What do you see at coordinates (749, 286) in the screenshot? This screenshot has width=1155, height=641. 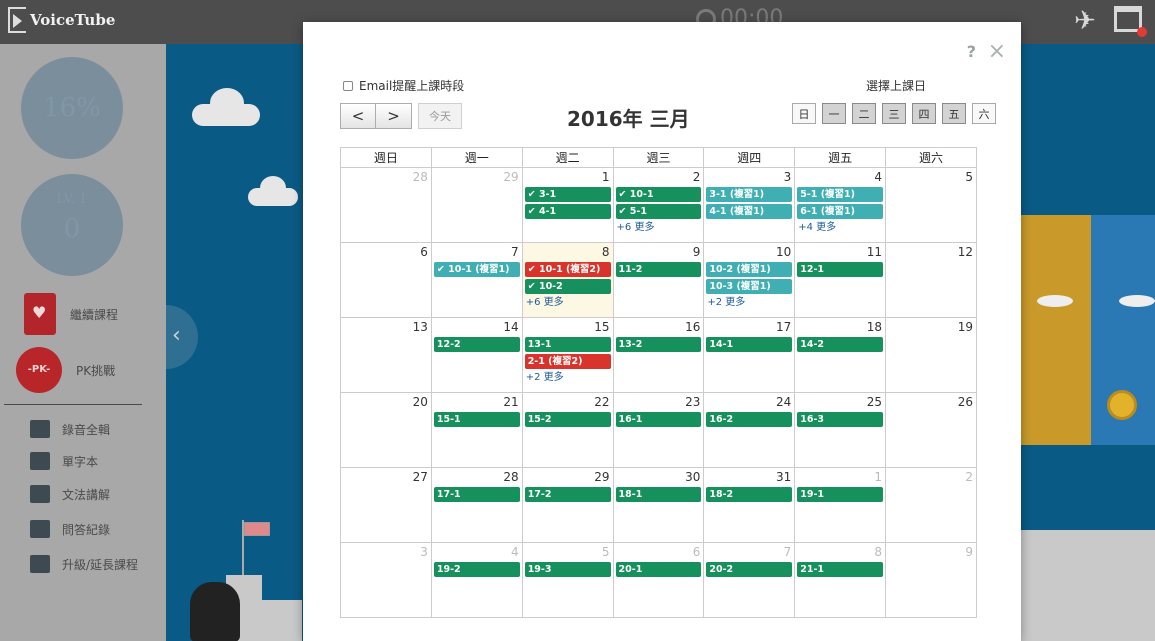 I see `calendar-event: 10-3 (複習1)` at bounding box center [749, 286].